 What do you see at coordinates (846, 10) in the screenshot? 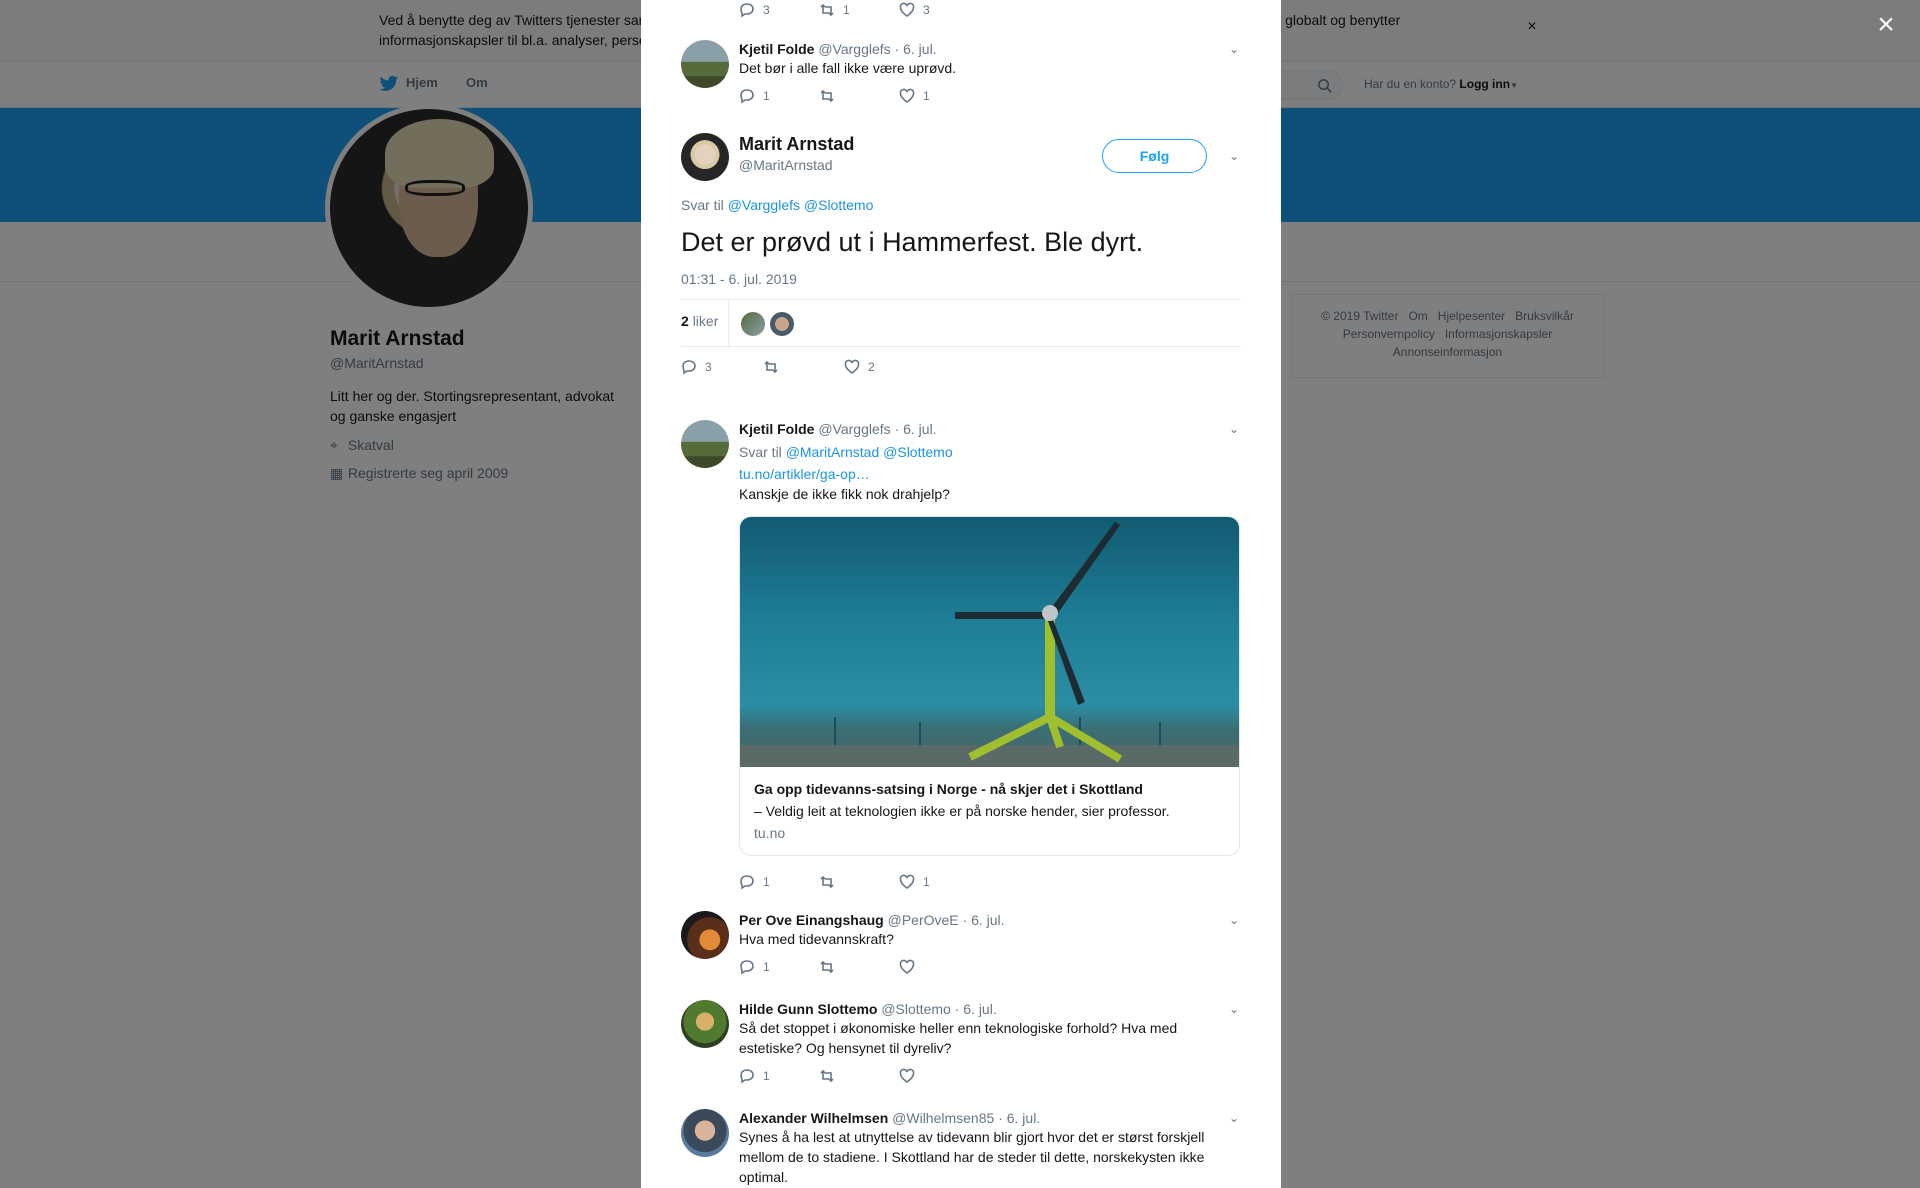
I see `retweet-count: 1` at bounding box center [846, 10].